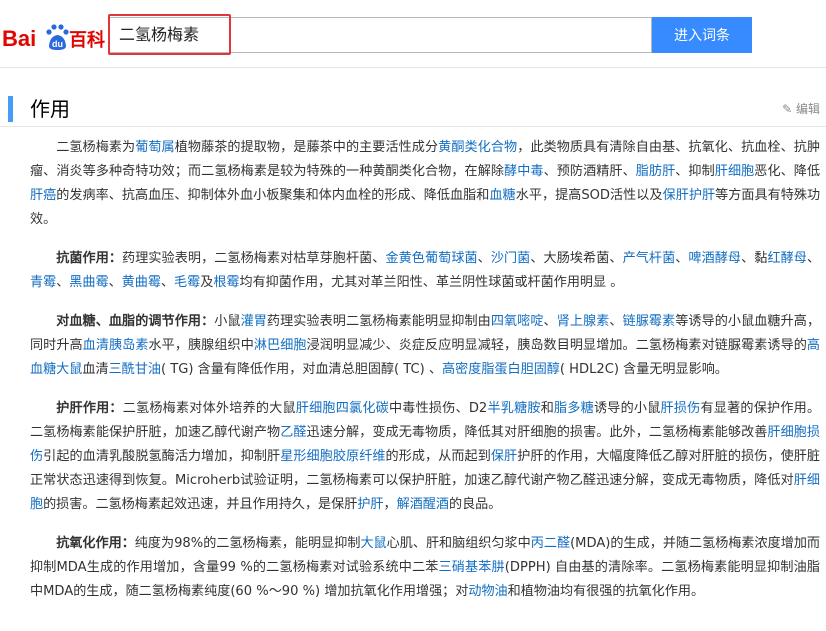 This screenshot has height=631, width=826. I want to click on paragraph-text: 浸润明显减少、炎症反应明显减轻，胰岛数目明显增加。二氢杨梅素对链脲霉素诱导的, so click(556, 345).